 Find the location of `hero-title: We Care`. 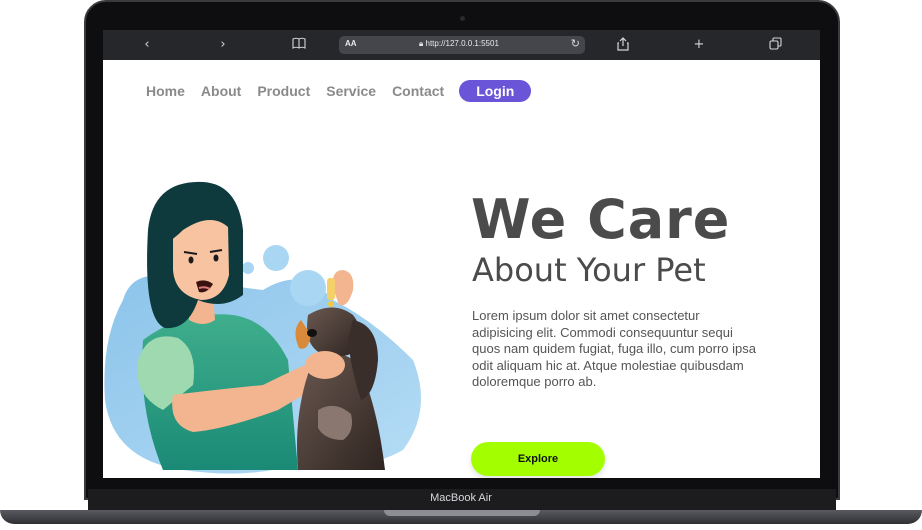

hero-title: We Care is located at coordinates (601, 219).